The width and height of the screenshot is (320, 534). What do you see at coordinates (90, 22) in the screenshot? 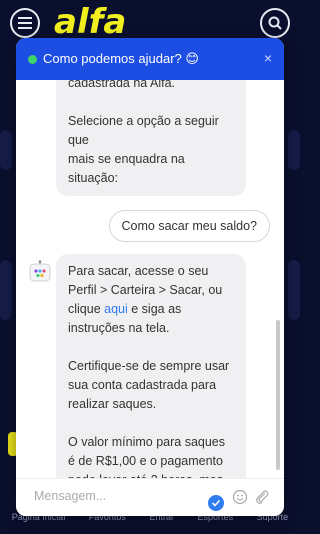
I see `alfa-logo: alfa` at bounding box center [90, 22].